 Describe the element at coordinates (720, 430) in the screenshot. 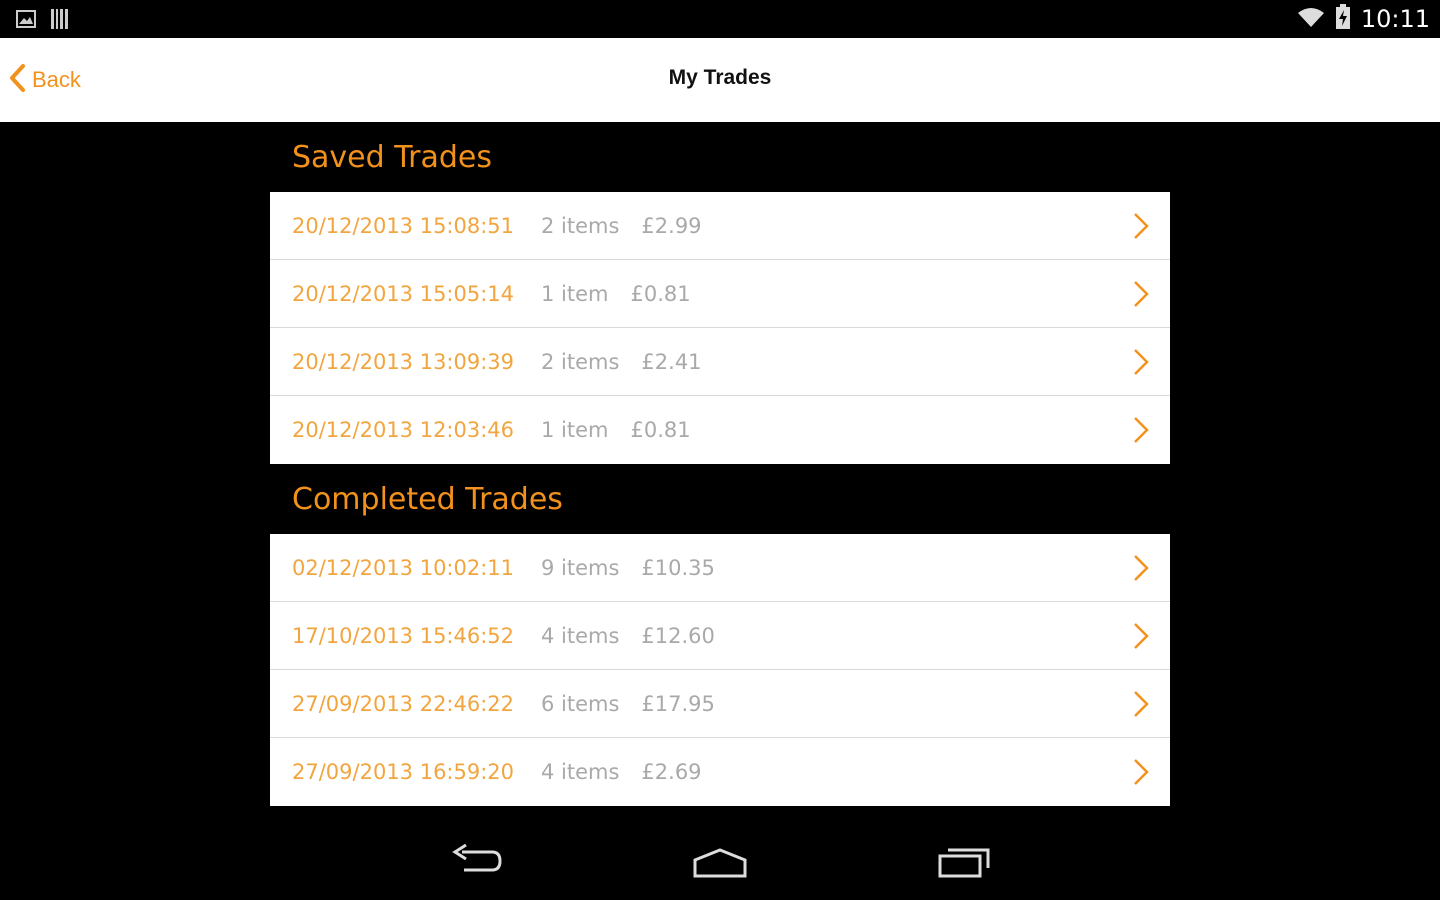

I see `saved-trade-row: 20/12/2013 12:03:46 1 item £0.81` at that location.